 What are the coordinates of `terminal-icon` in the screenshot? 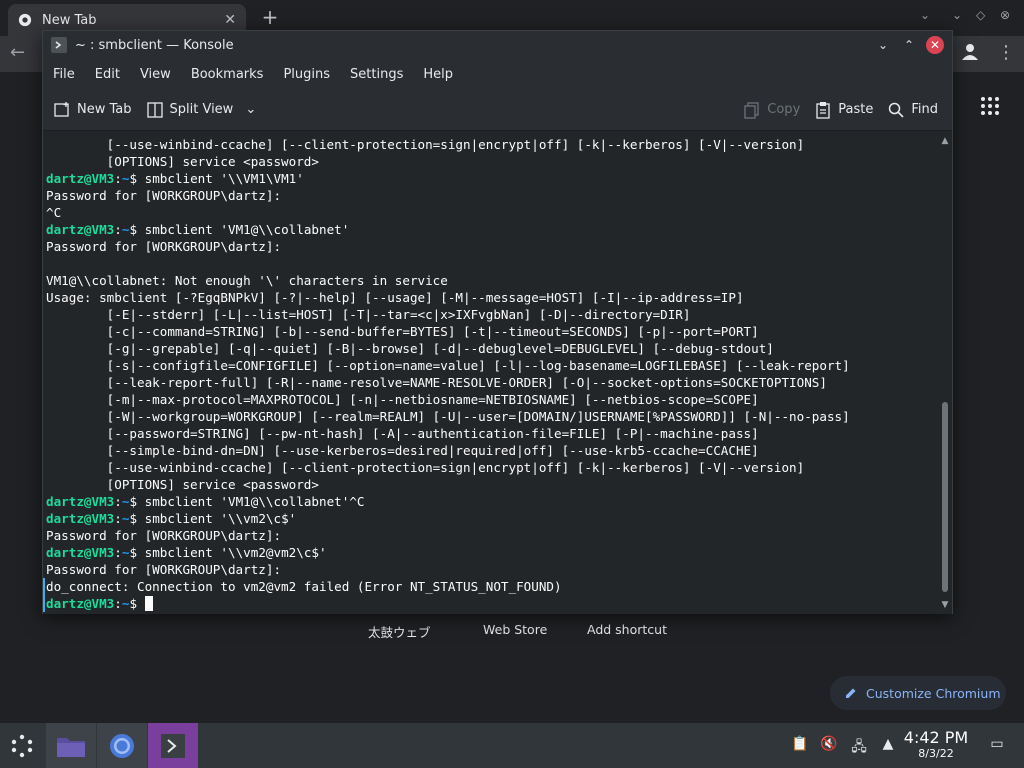 It's located at (173, 745).